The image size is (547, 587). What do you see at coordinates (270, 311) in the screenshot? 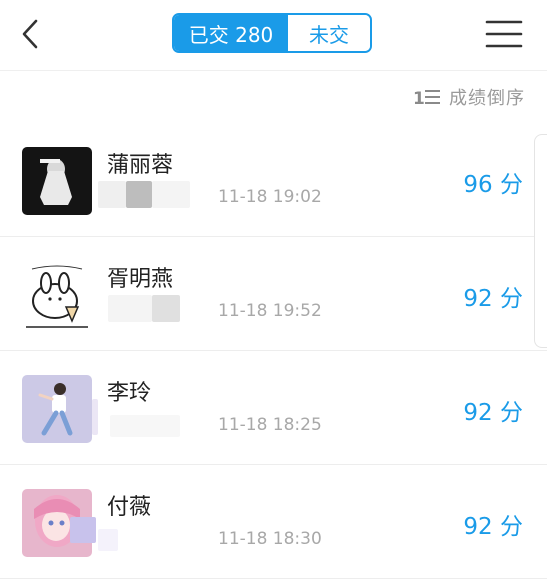
I see `submit-time: 11-18 19:52` at bounding box center [270, 311].